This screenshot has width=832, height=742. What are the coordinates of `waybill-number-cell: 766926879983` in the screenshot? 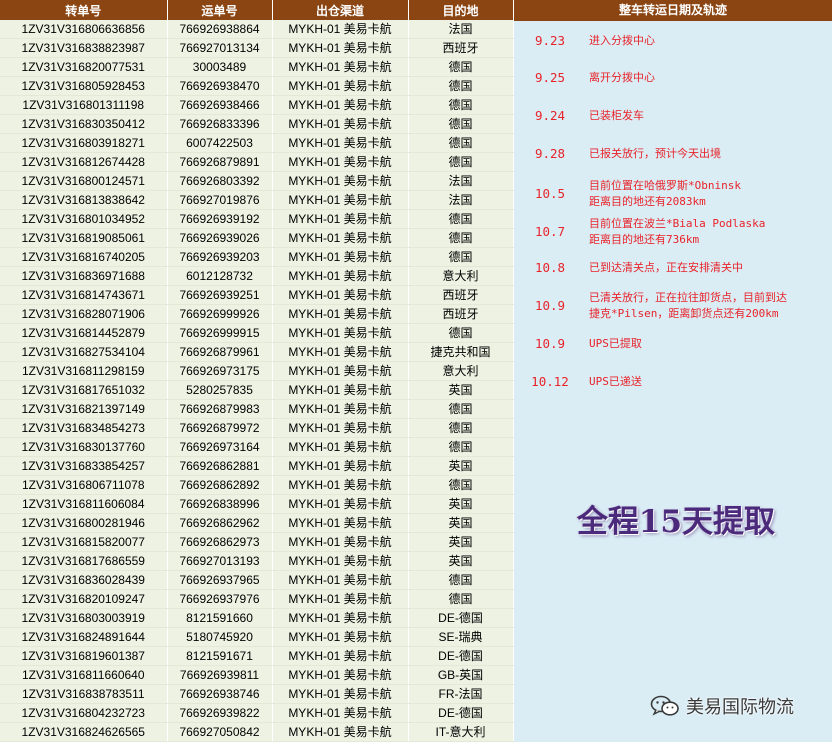 It's located at (220, 409).